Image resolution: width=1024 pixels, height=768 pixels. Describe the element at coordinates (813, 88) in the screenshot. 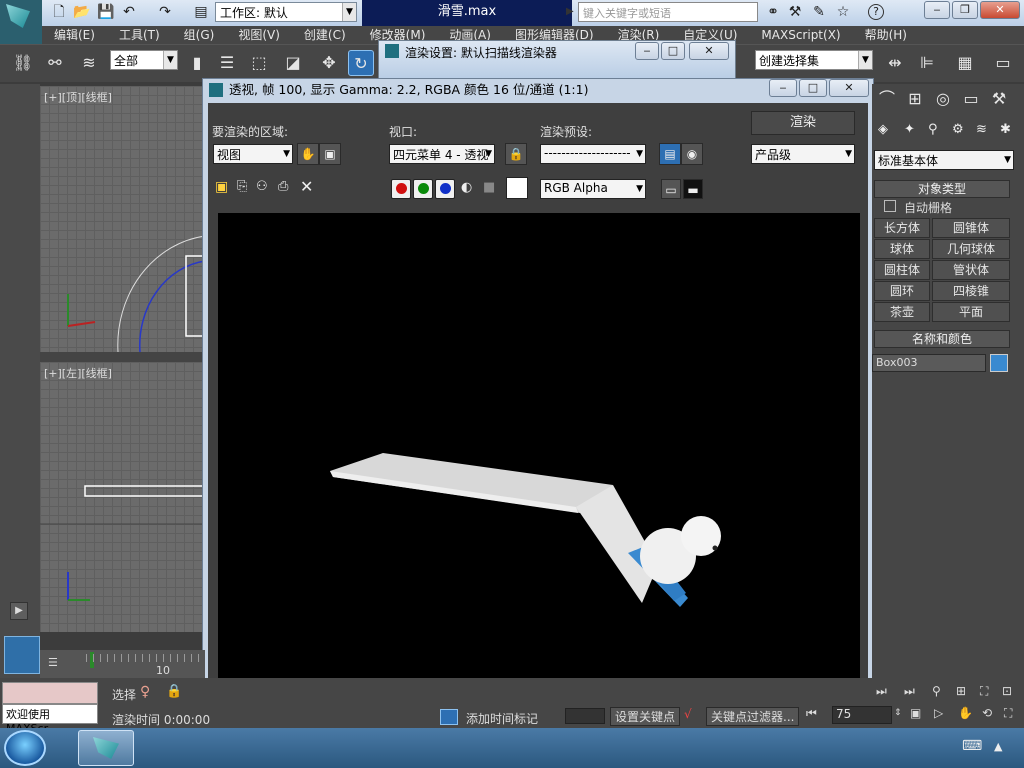

I see `fw-maximize-button: □` at that location.